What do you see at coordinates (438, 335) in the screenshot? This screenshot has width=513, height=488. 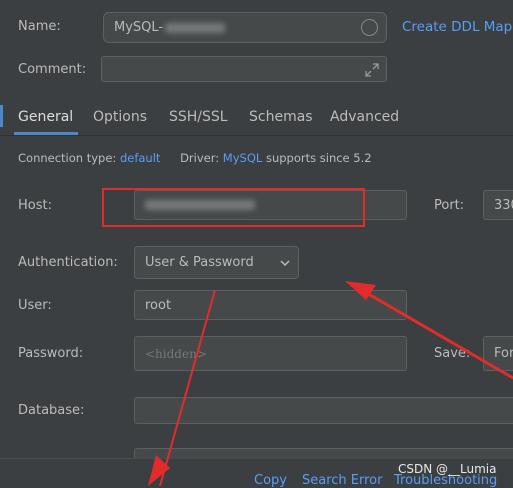 I see `annotation-line-right` at bounding box center [438, 335].